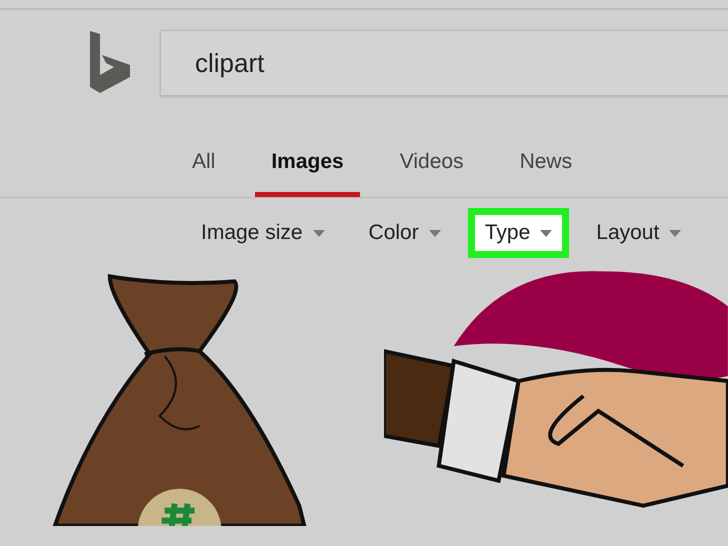  What do you see at coordinates (204, 170) in the screenshot?
I see `nav-tab: All` at bounding box center [204, 170].